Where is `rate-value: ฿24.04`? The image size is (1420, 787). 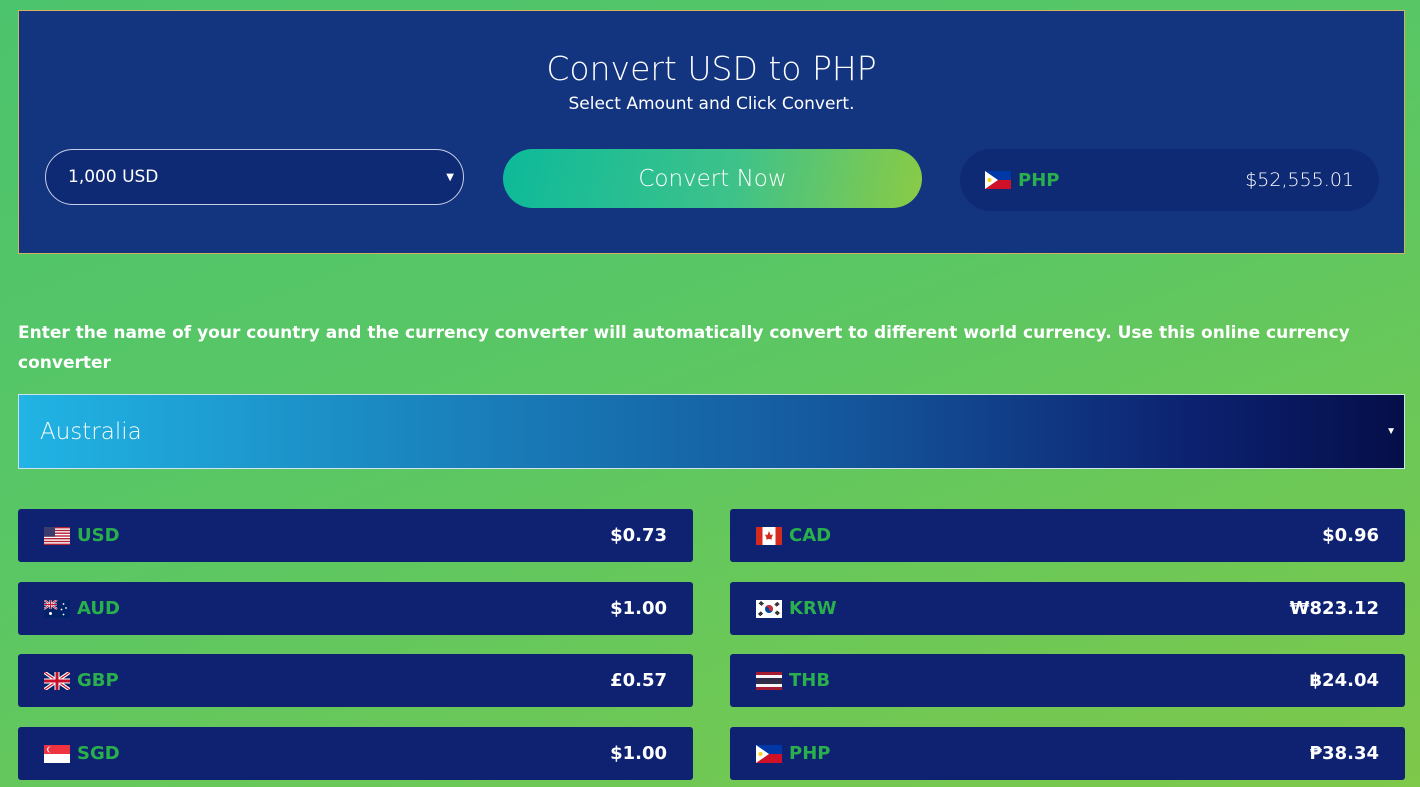 rate-value: ฿24.04 is located at coordinates (1344, 680).